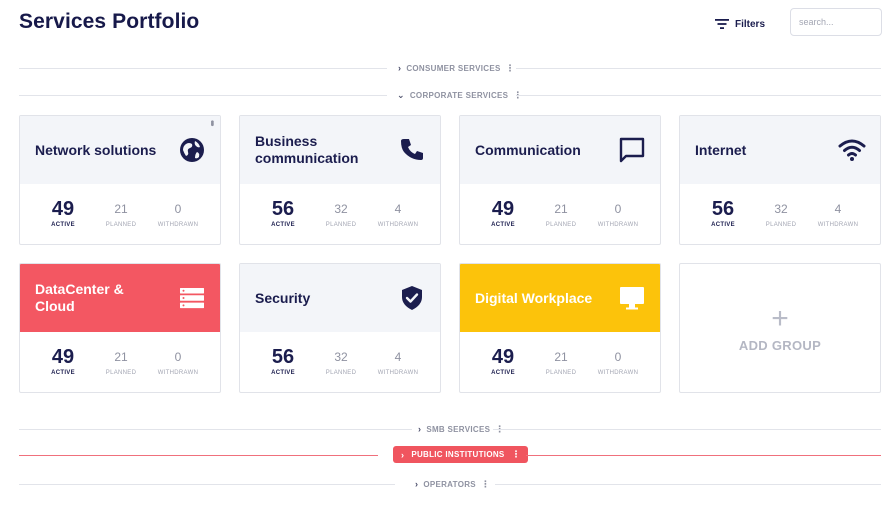  I want to click on plus-icon: +, so click(780, 318).